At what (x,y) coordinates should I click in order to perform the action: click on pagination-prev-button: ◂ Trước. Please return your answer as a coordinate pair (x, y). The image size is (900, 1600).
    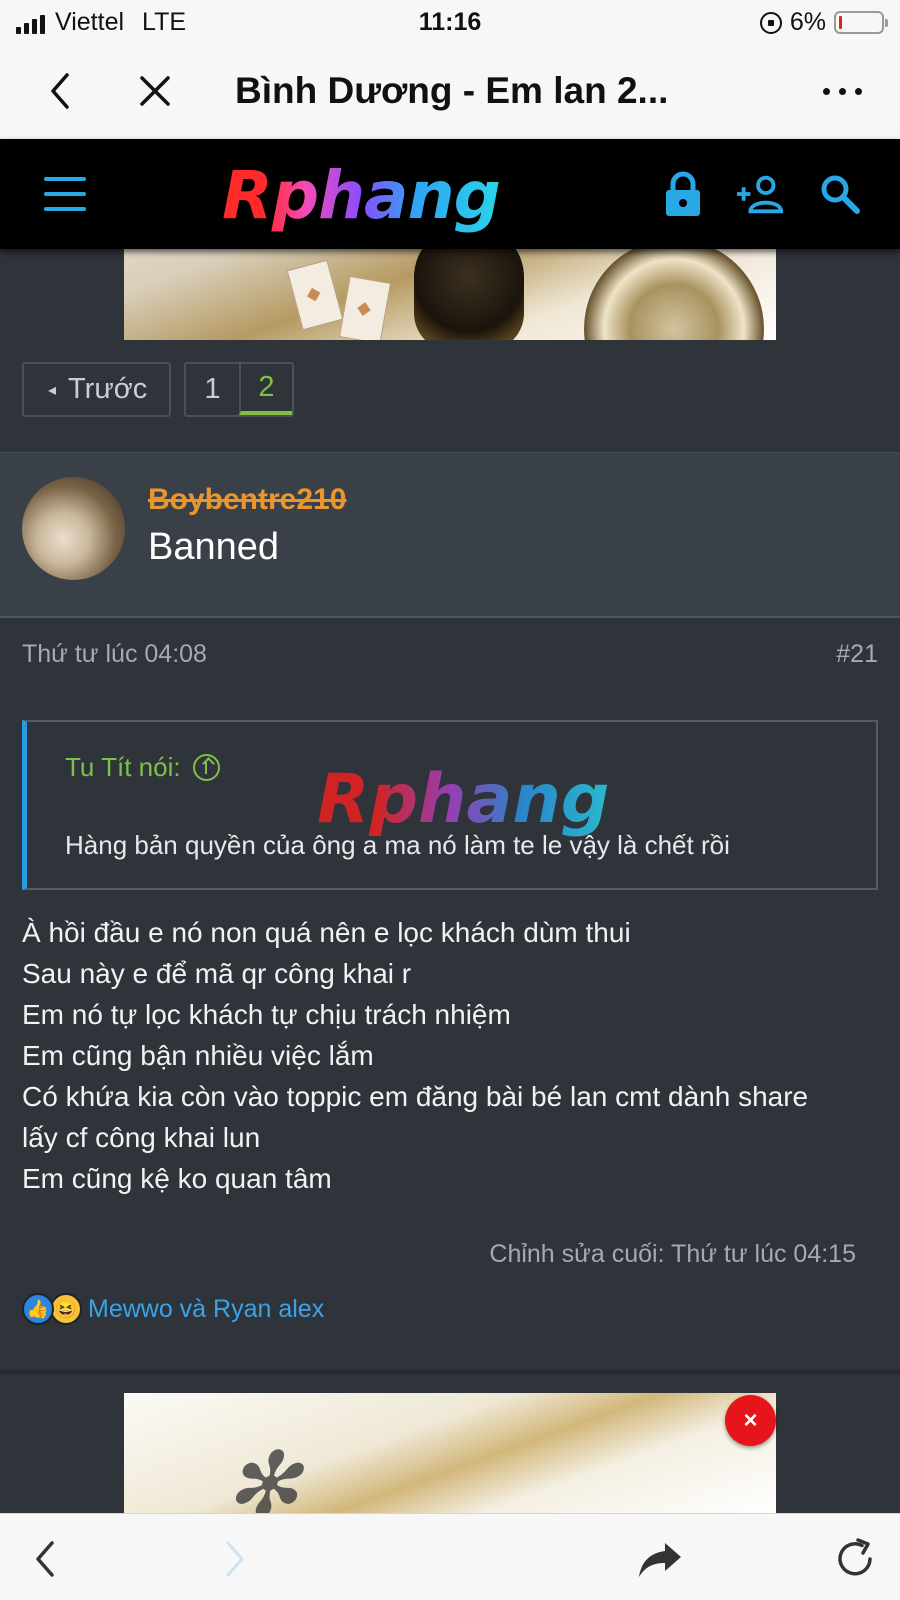
    Looking at the image, I should click on (96, 389).